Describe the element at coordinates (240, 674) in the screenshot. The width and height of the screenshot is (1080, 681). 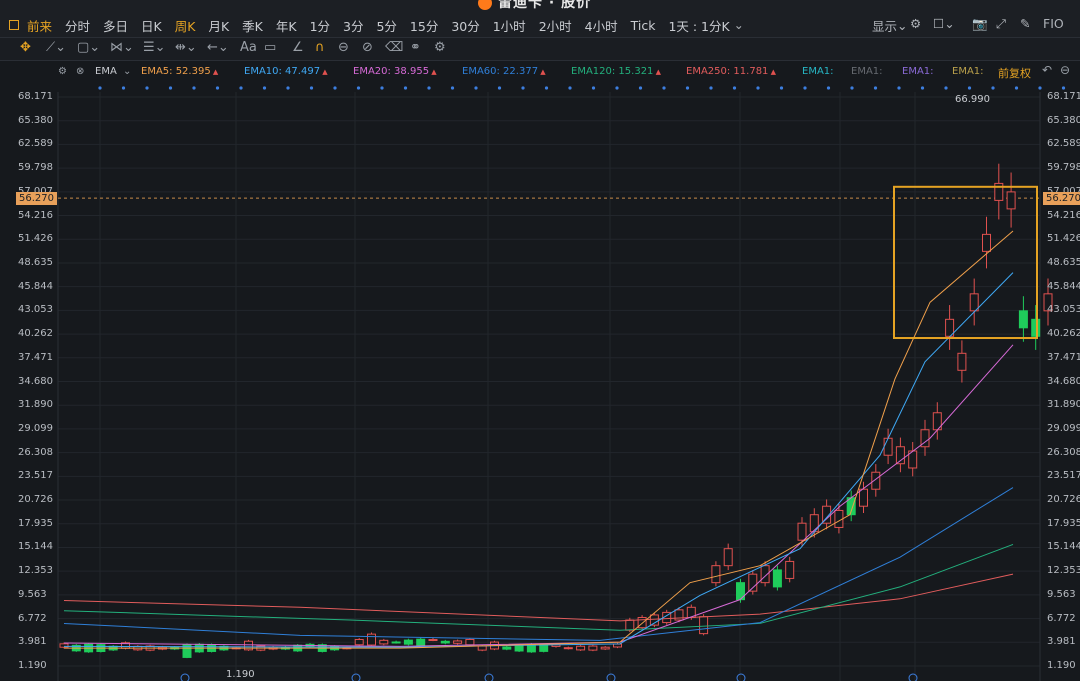
I see `low-price-label: 1.190` at that location.